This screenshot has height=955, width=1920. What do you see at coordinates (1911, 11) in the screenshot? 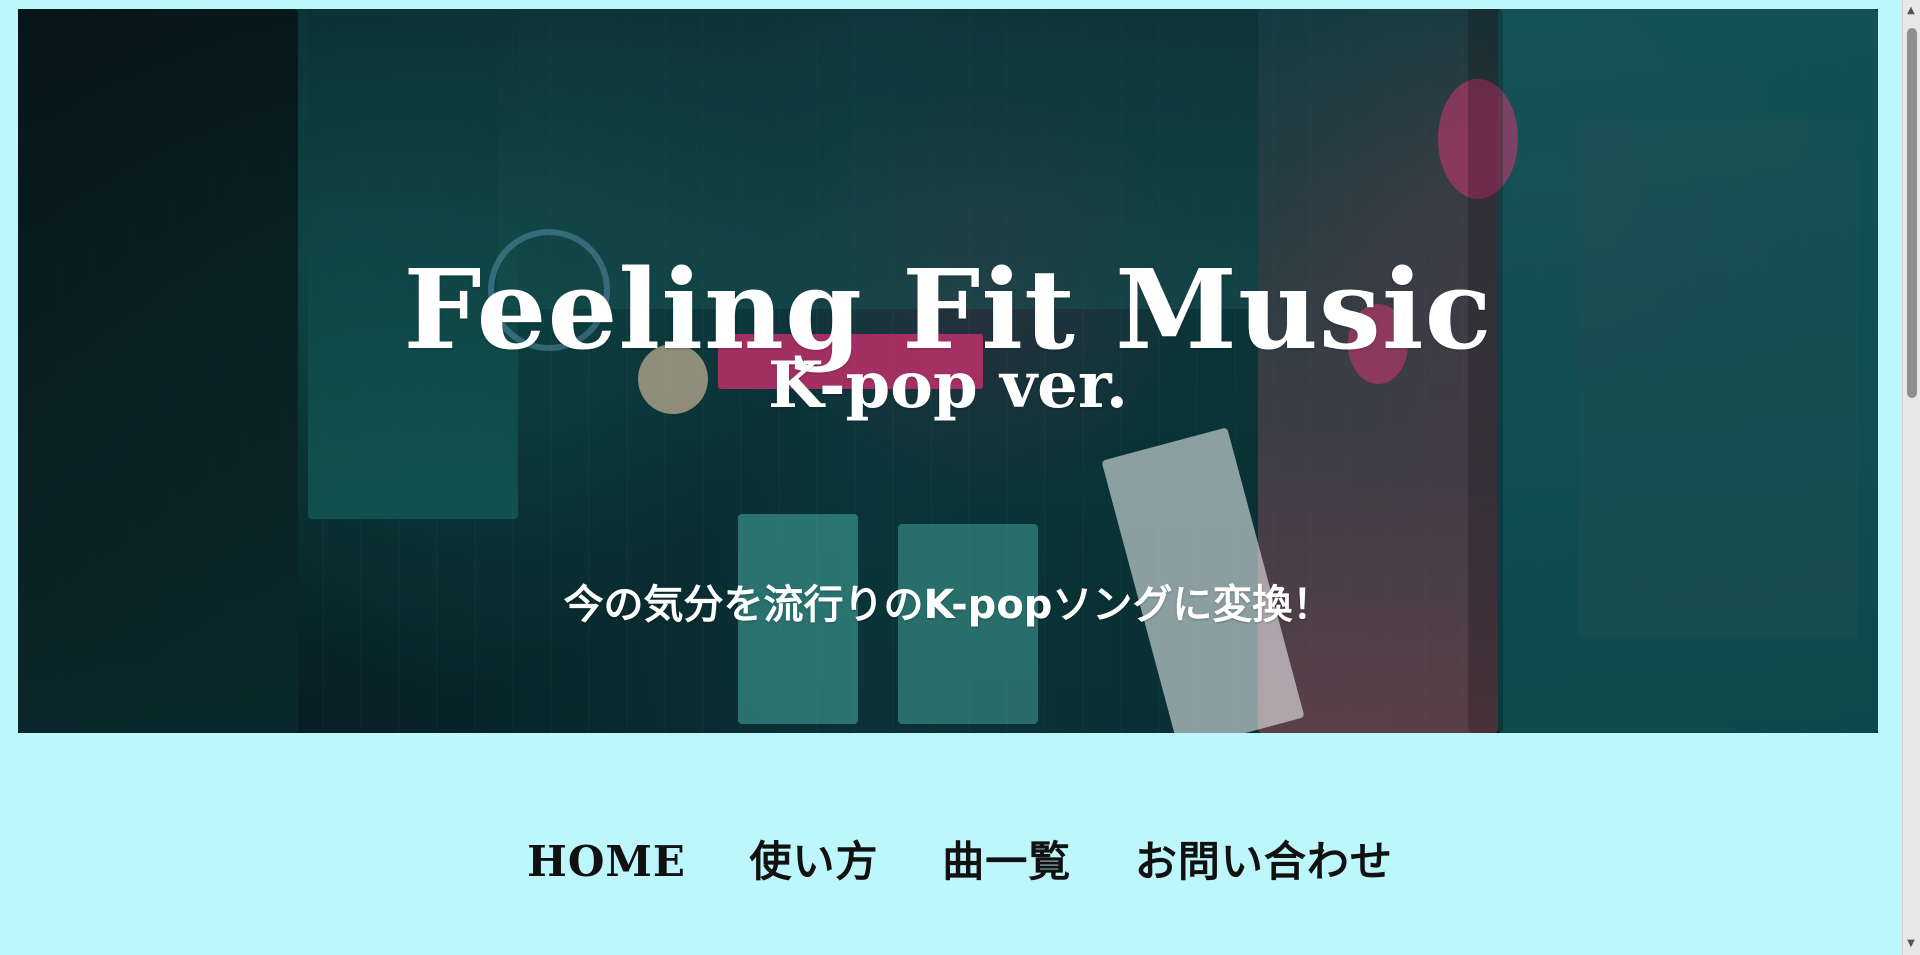
I see `chevron-up-icon: ▲` at bounding box center [1911, 11].